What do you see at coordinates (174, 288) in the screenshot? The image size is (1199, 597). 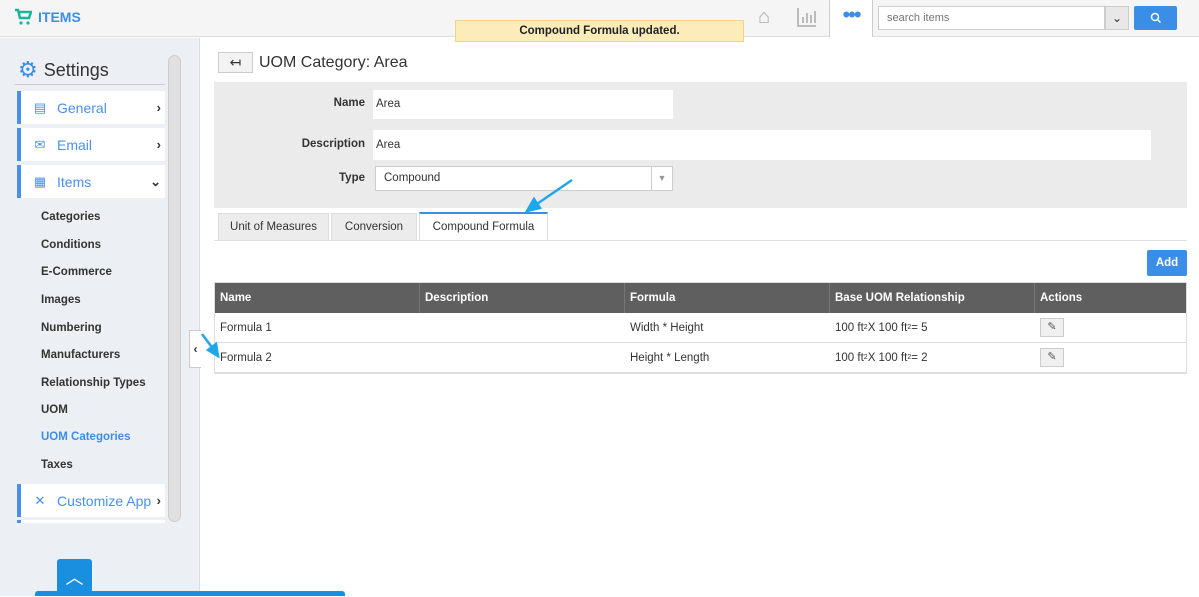 I see `sidebar-scrollbar` at bounding box center [174, 288].